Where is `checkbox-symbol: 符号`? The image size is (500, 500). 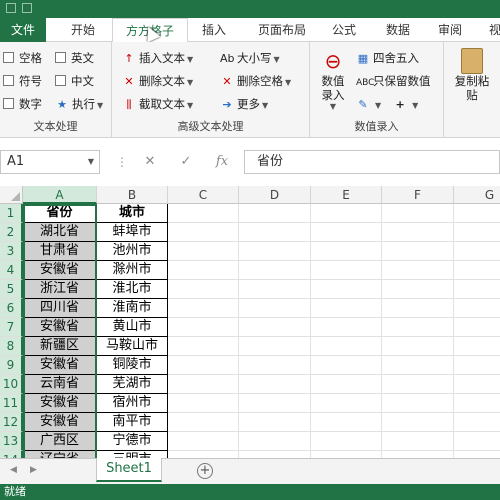 checkbox-symbol: 符号 is located at coordinates (22, 81).